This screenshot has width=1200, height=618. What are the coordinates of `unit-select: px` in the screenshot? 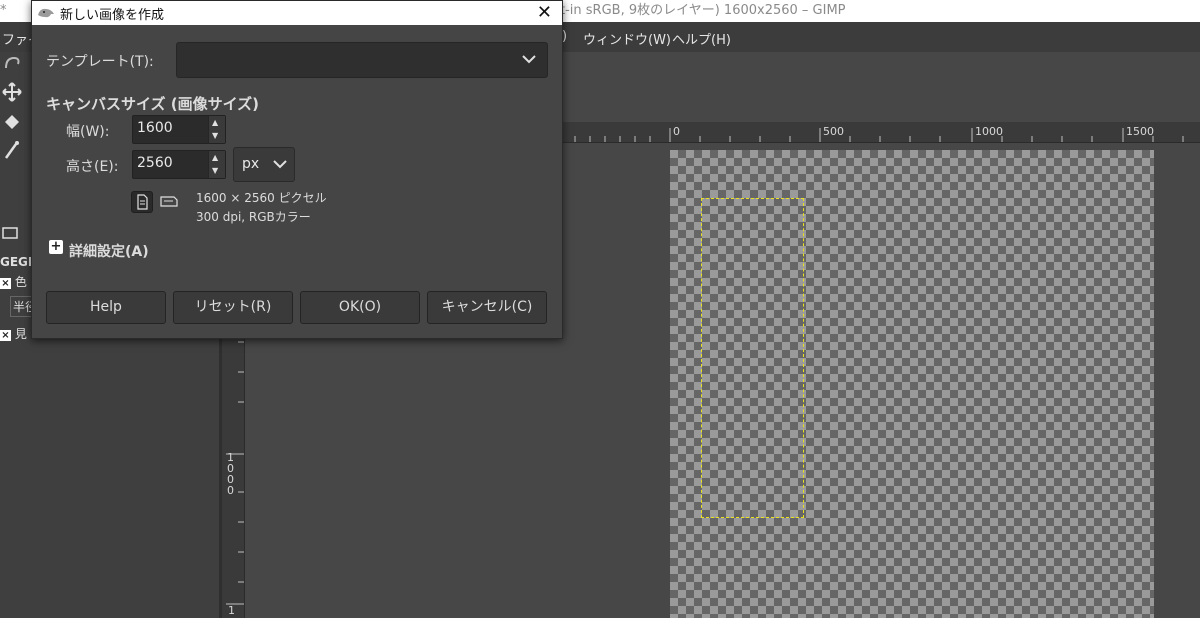 It's located at (264, 164).